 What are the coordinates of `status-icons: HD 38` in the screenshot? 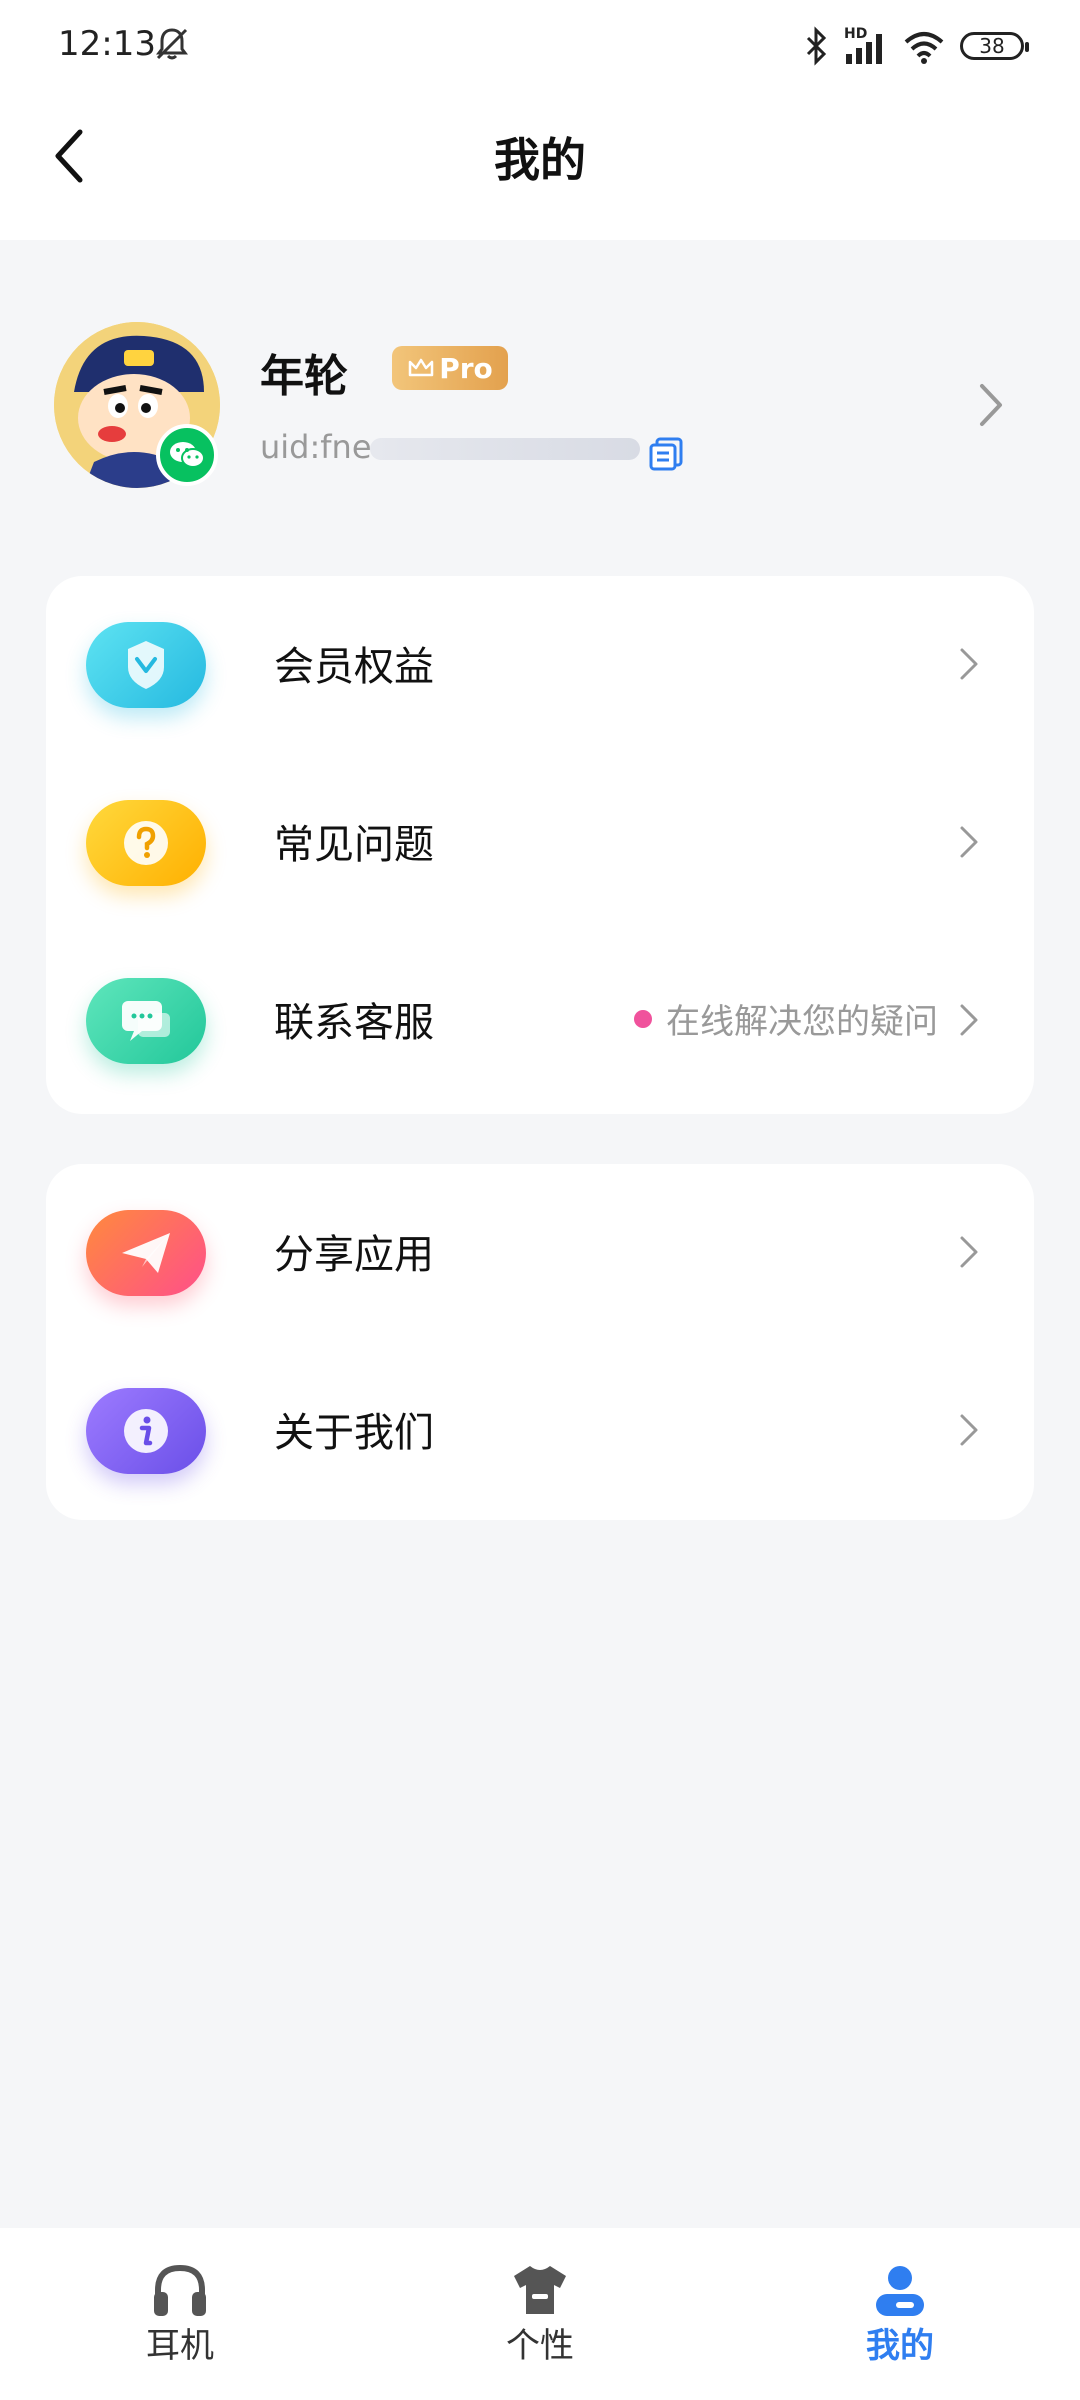 It's located at (916, 46).